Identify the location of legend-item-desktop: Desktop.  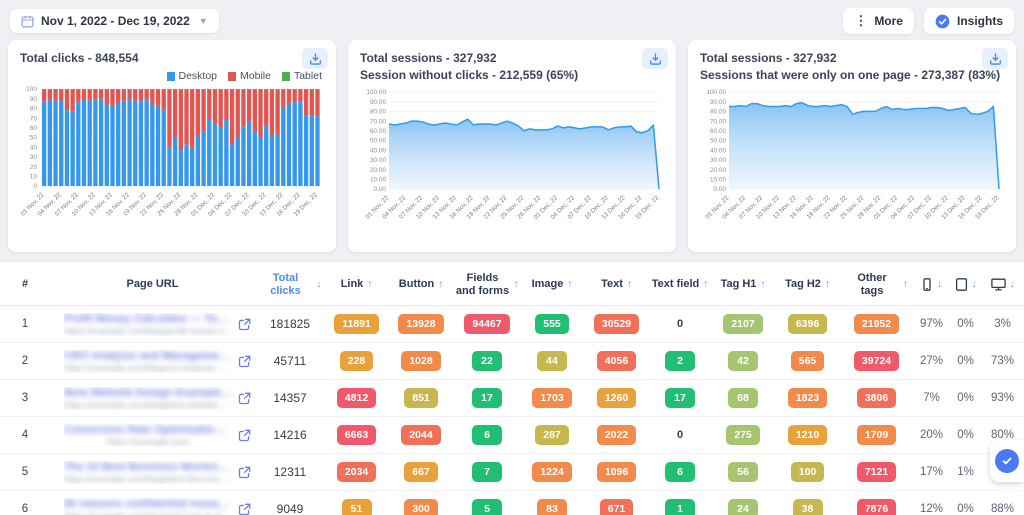
(191, 76).